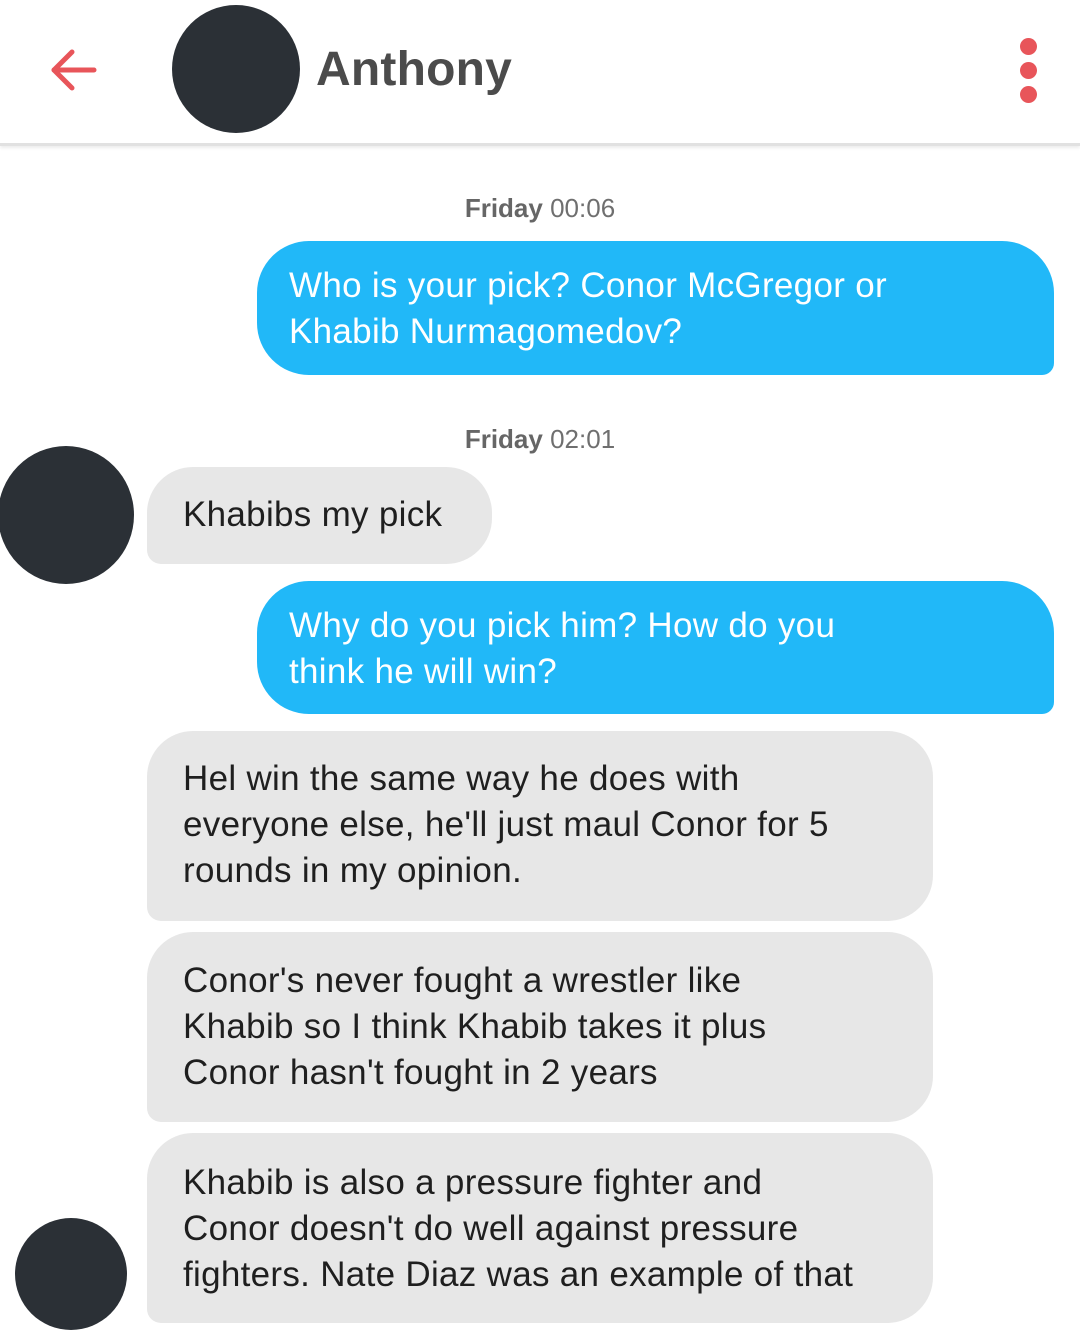 Image resolution: width=1080 pixels, height=1330 pixels. What do you see at coordinates (473, 1182) in the screenshot?
I see `message-text-line: Khabib is also a pressure fighter and` at bounding box center [473, 1182].